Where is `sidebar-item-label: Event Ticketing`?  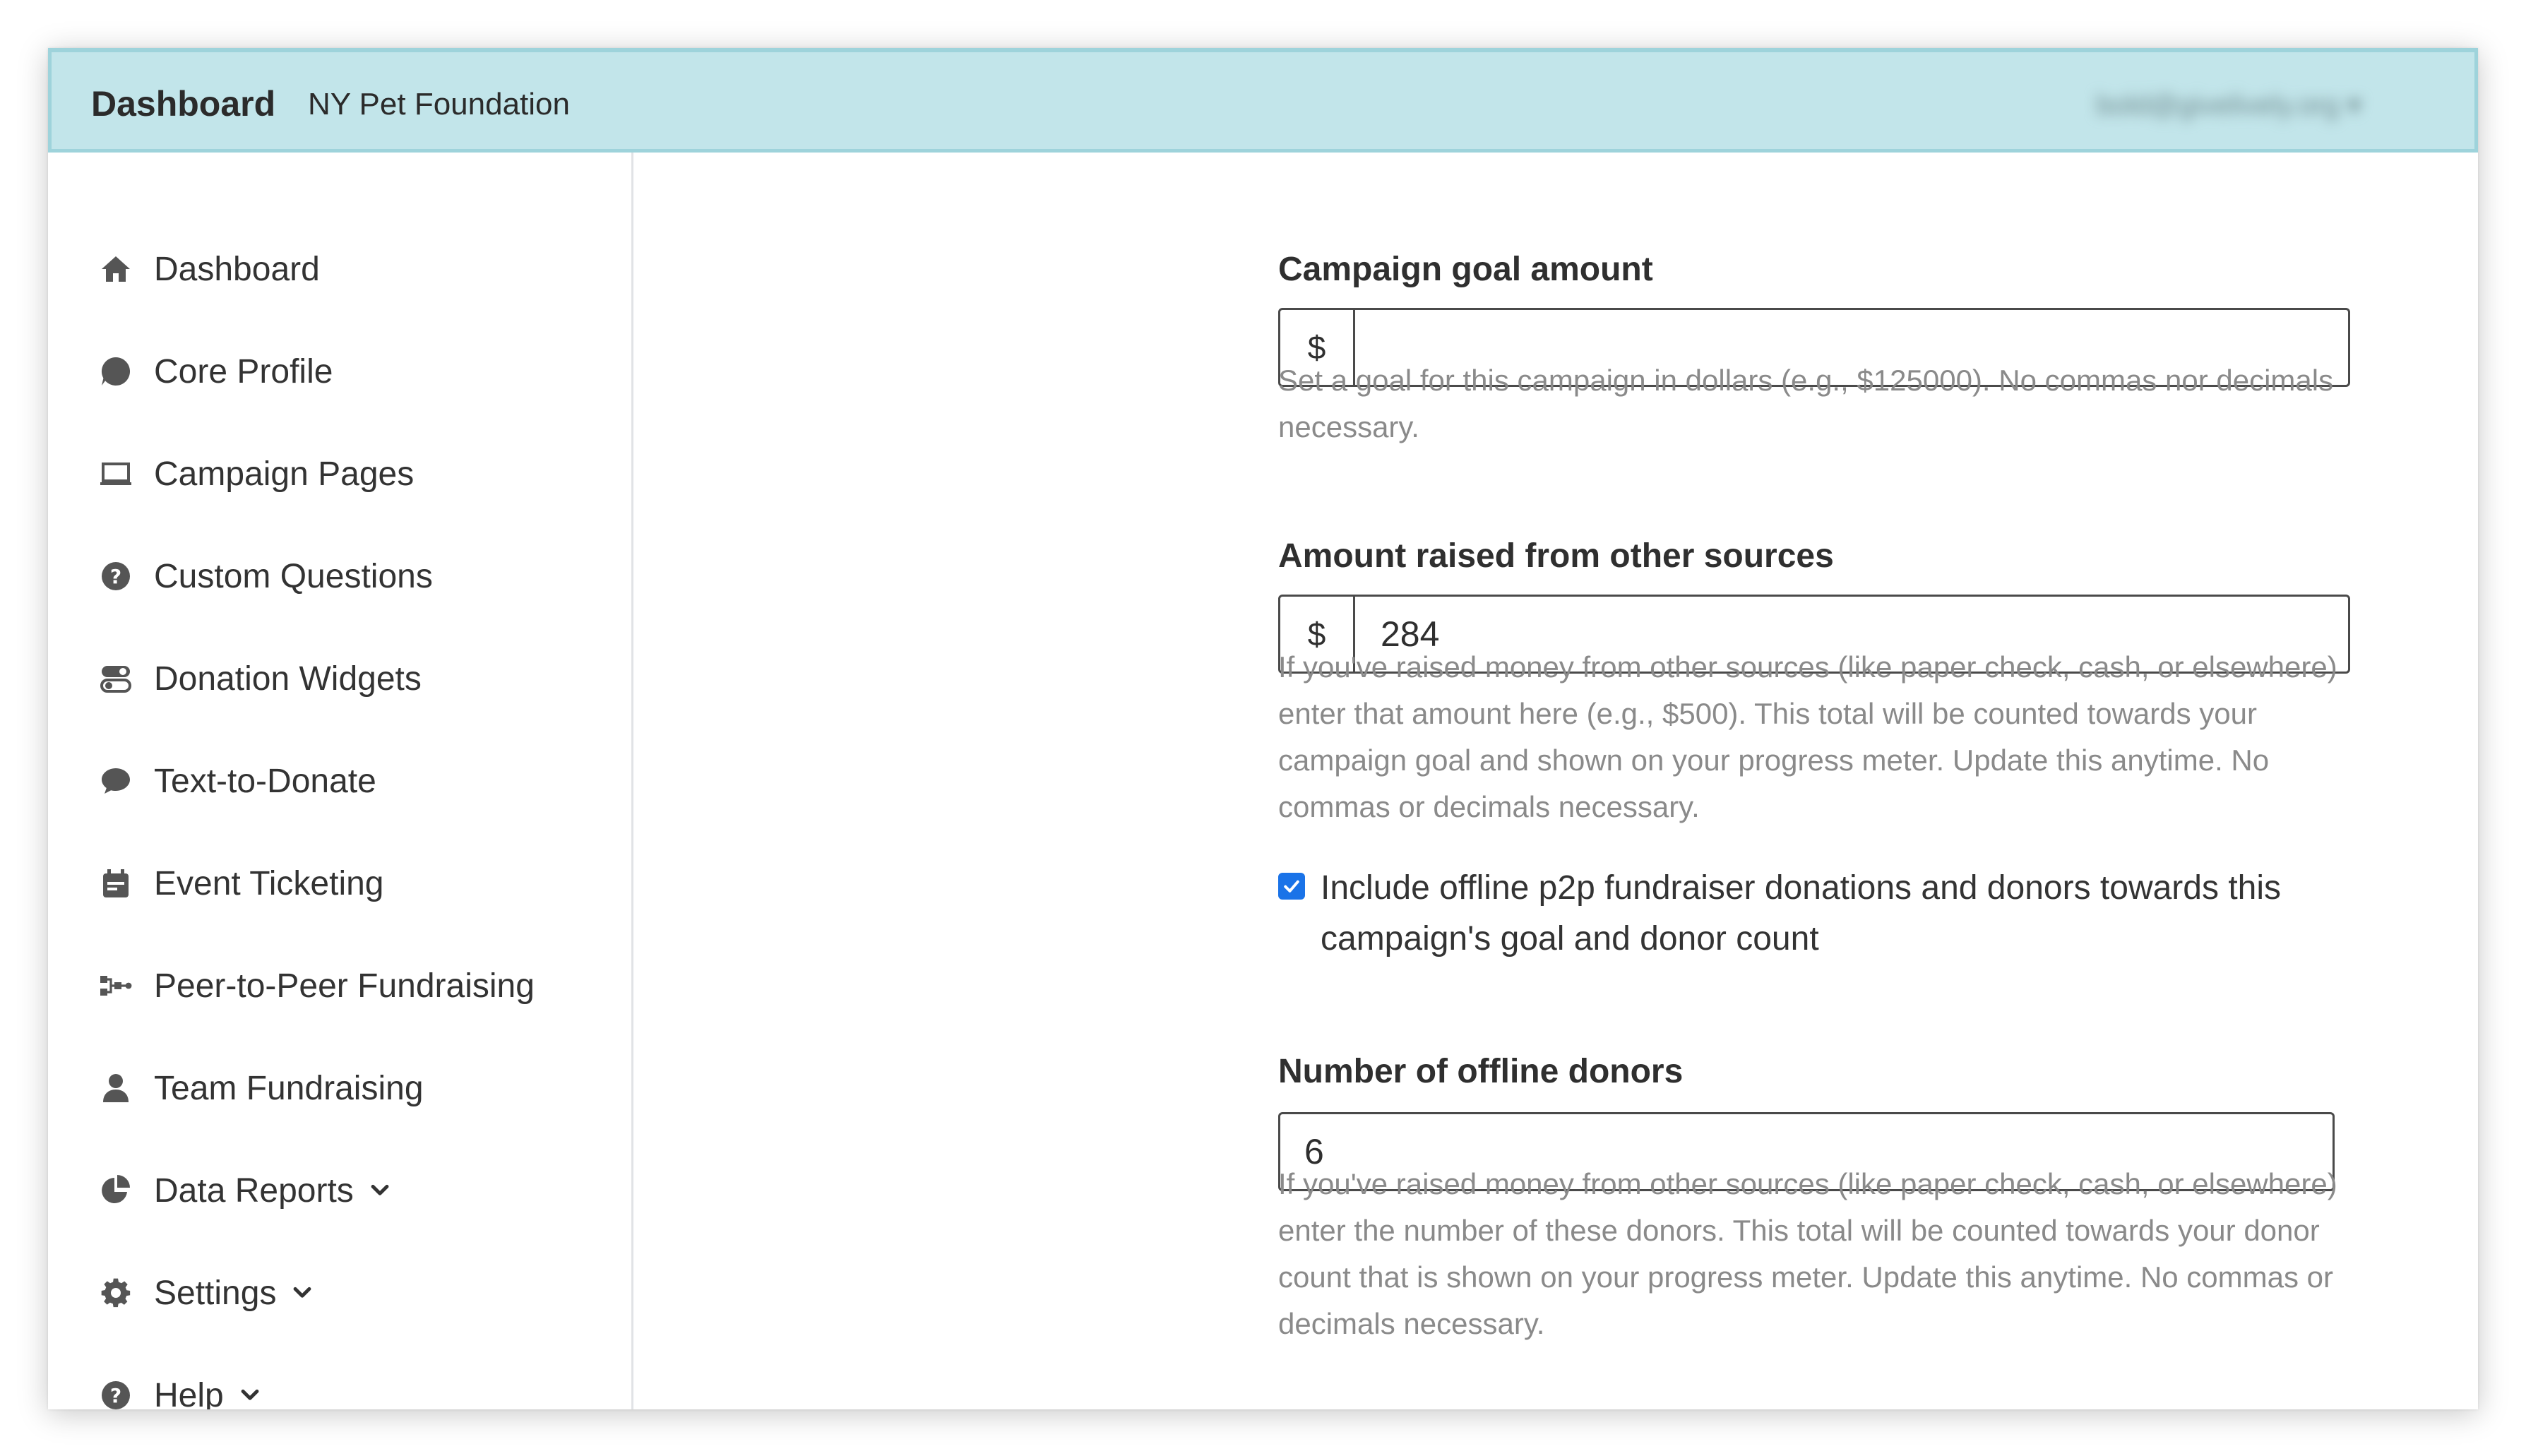
sidebar-item-label: Event Ticketing is located at coordinates (269, 883).